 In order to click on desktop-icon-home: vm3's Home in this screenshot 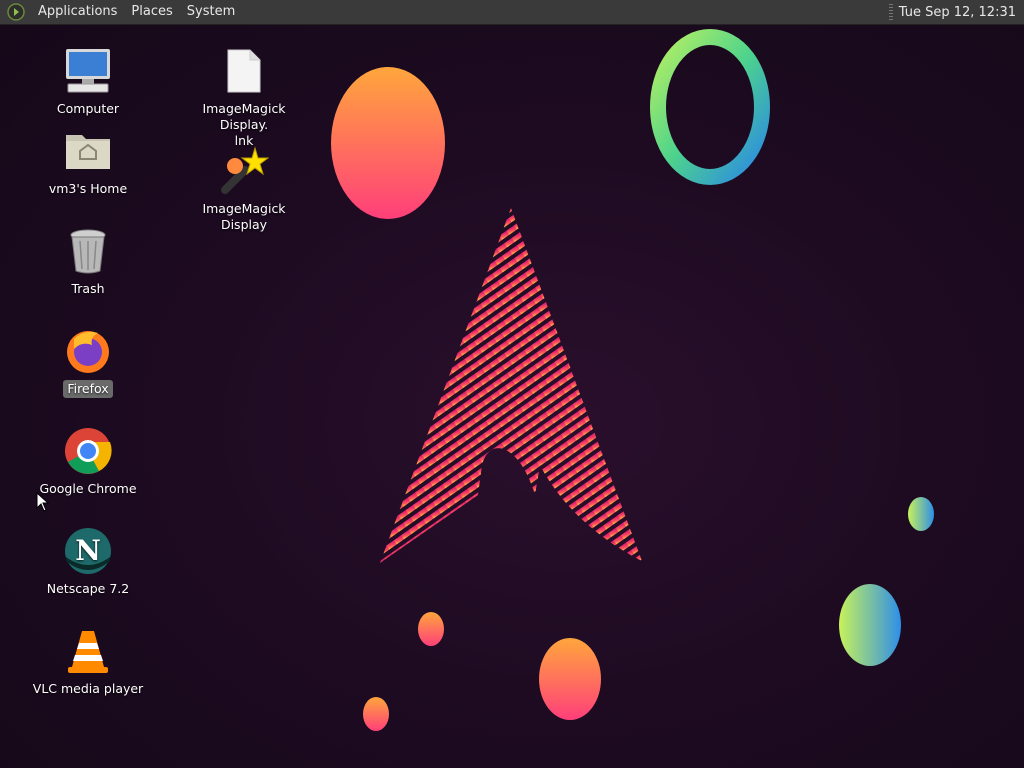, I will do `click(88, 161)`.